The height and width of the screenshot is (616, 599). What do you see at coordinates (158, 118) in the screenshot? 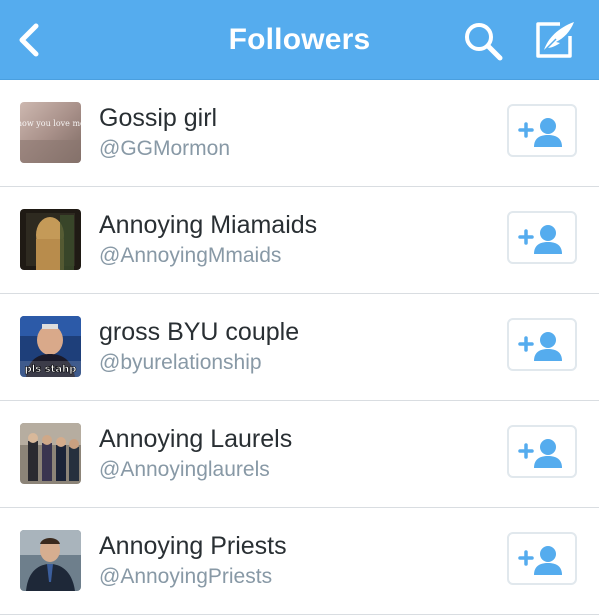
I see `follower-name: Gossip girl` at bounding box center [158, 118].